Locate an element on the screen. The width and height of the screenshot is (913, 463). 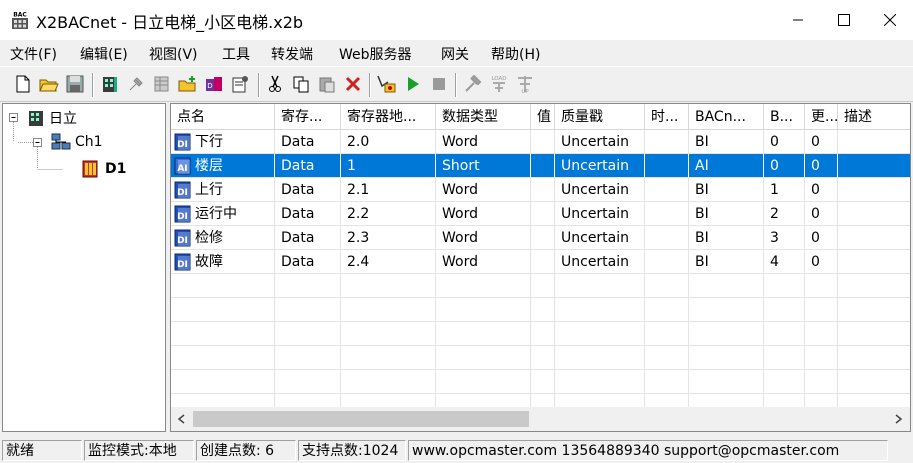
menu-view: 视图(V) is located at coordinates (173, 54).